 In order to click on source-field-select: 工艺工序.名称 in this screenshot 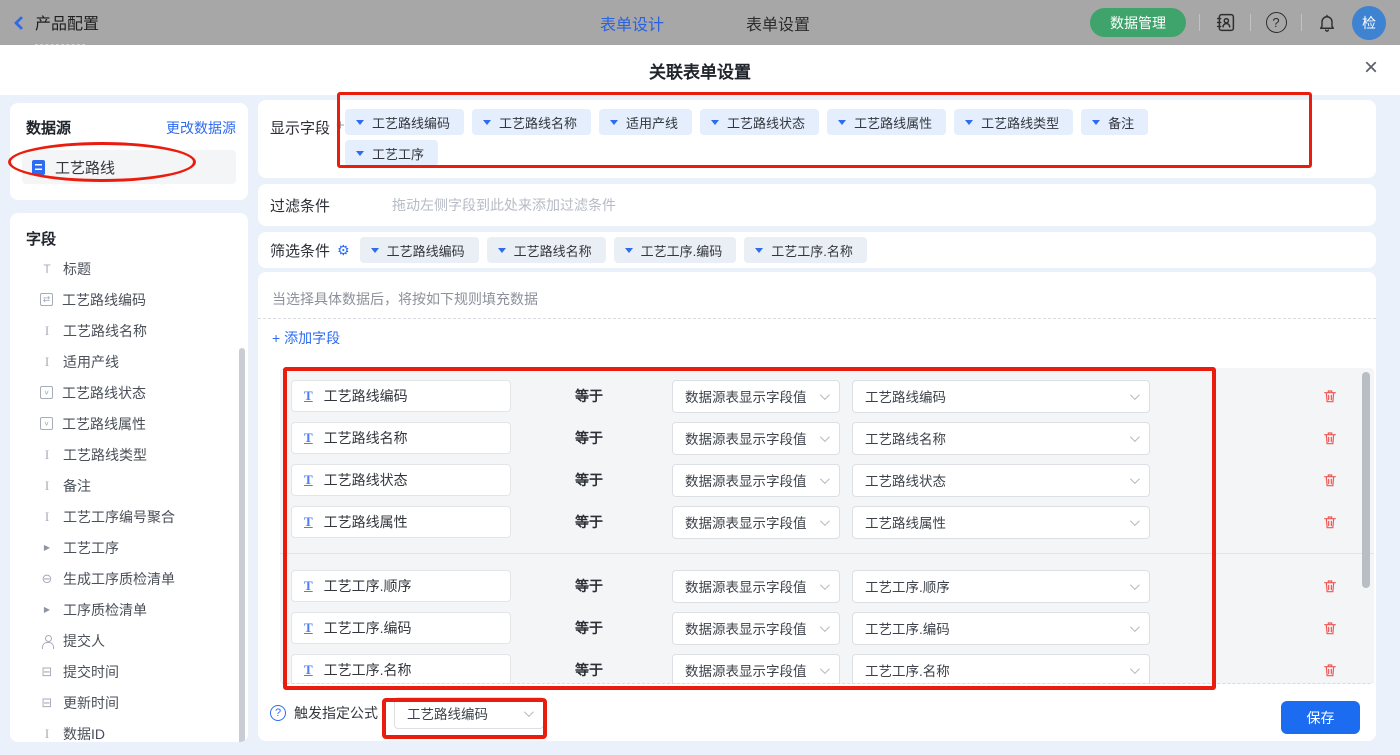, I will do `click(1001, 668)`.